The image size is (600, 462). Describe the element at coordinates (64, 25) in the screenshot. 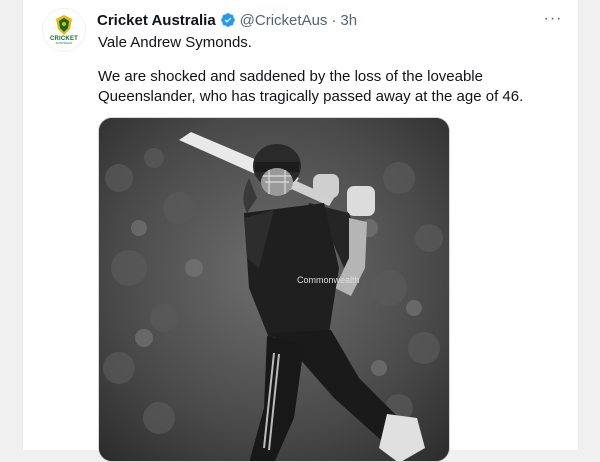

I see `cricket-australia-logo-icon` at that location.